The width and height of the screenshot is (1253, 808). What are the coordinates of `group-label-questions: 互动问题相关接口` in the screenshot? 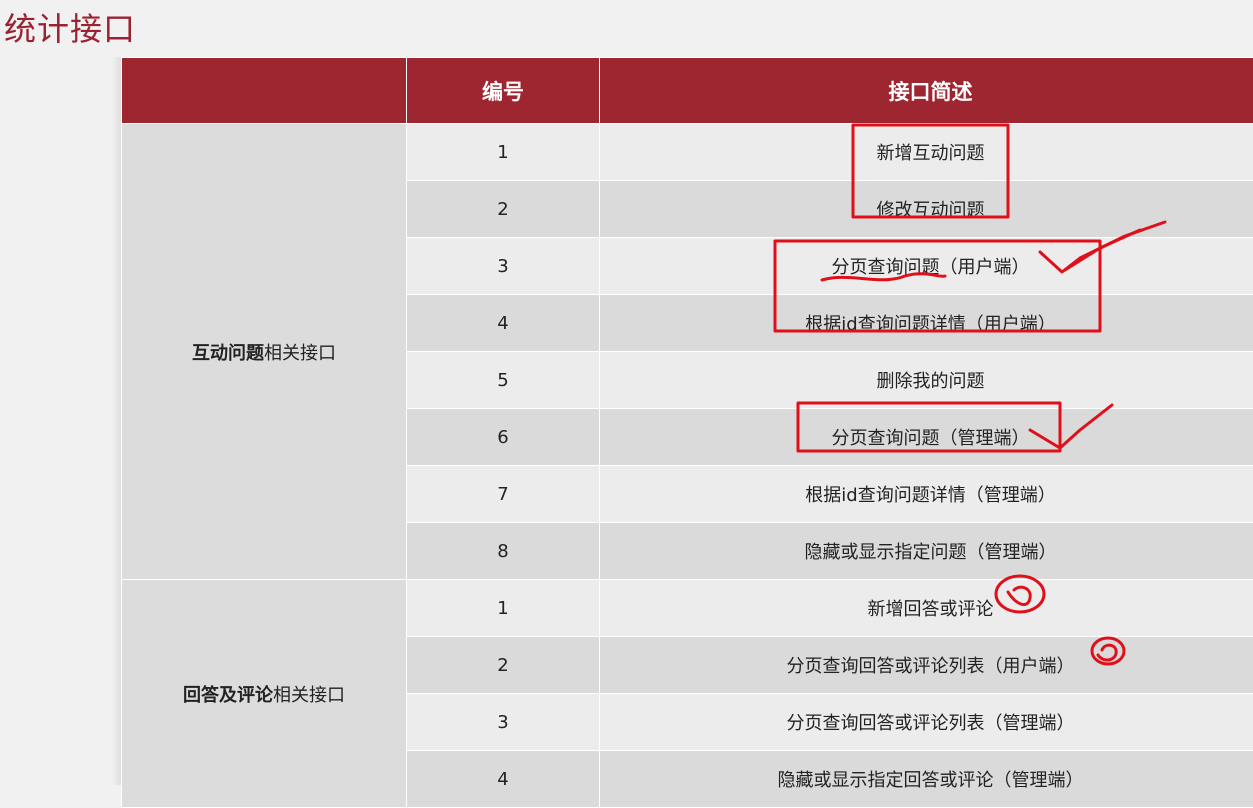 It's located at (264, 352).